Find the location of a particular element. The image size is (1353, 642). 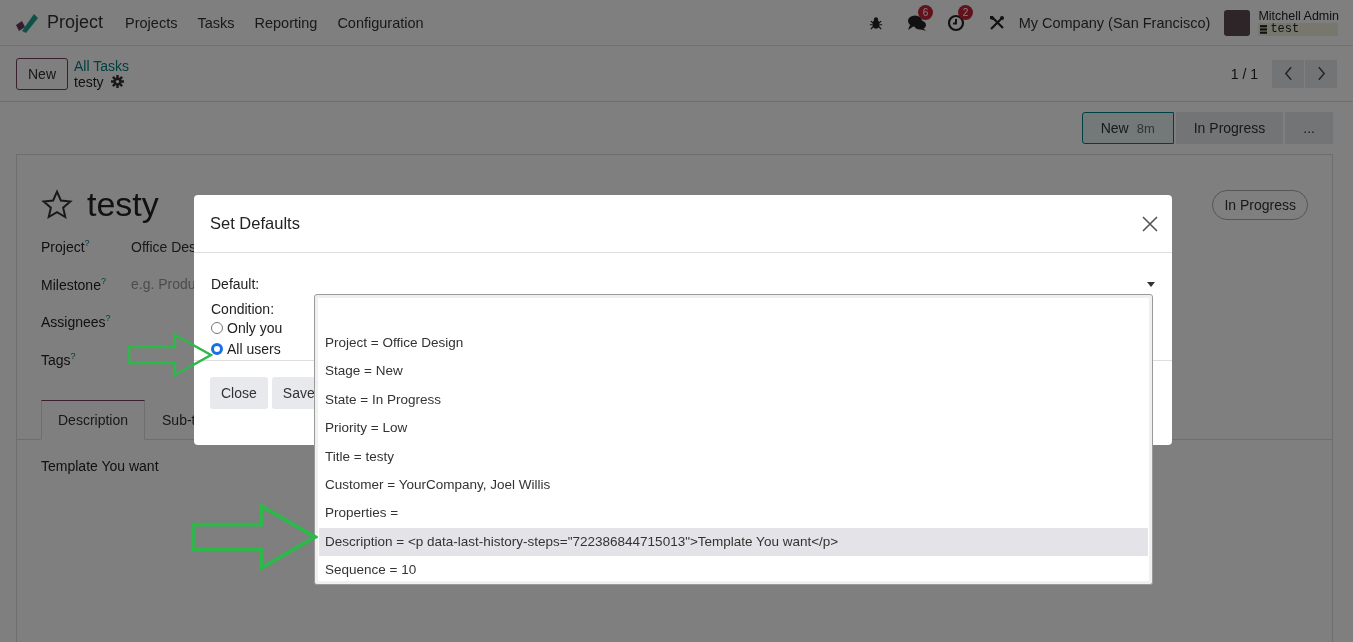

menu-item: Configuration is located at coordinates (380, 22).